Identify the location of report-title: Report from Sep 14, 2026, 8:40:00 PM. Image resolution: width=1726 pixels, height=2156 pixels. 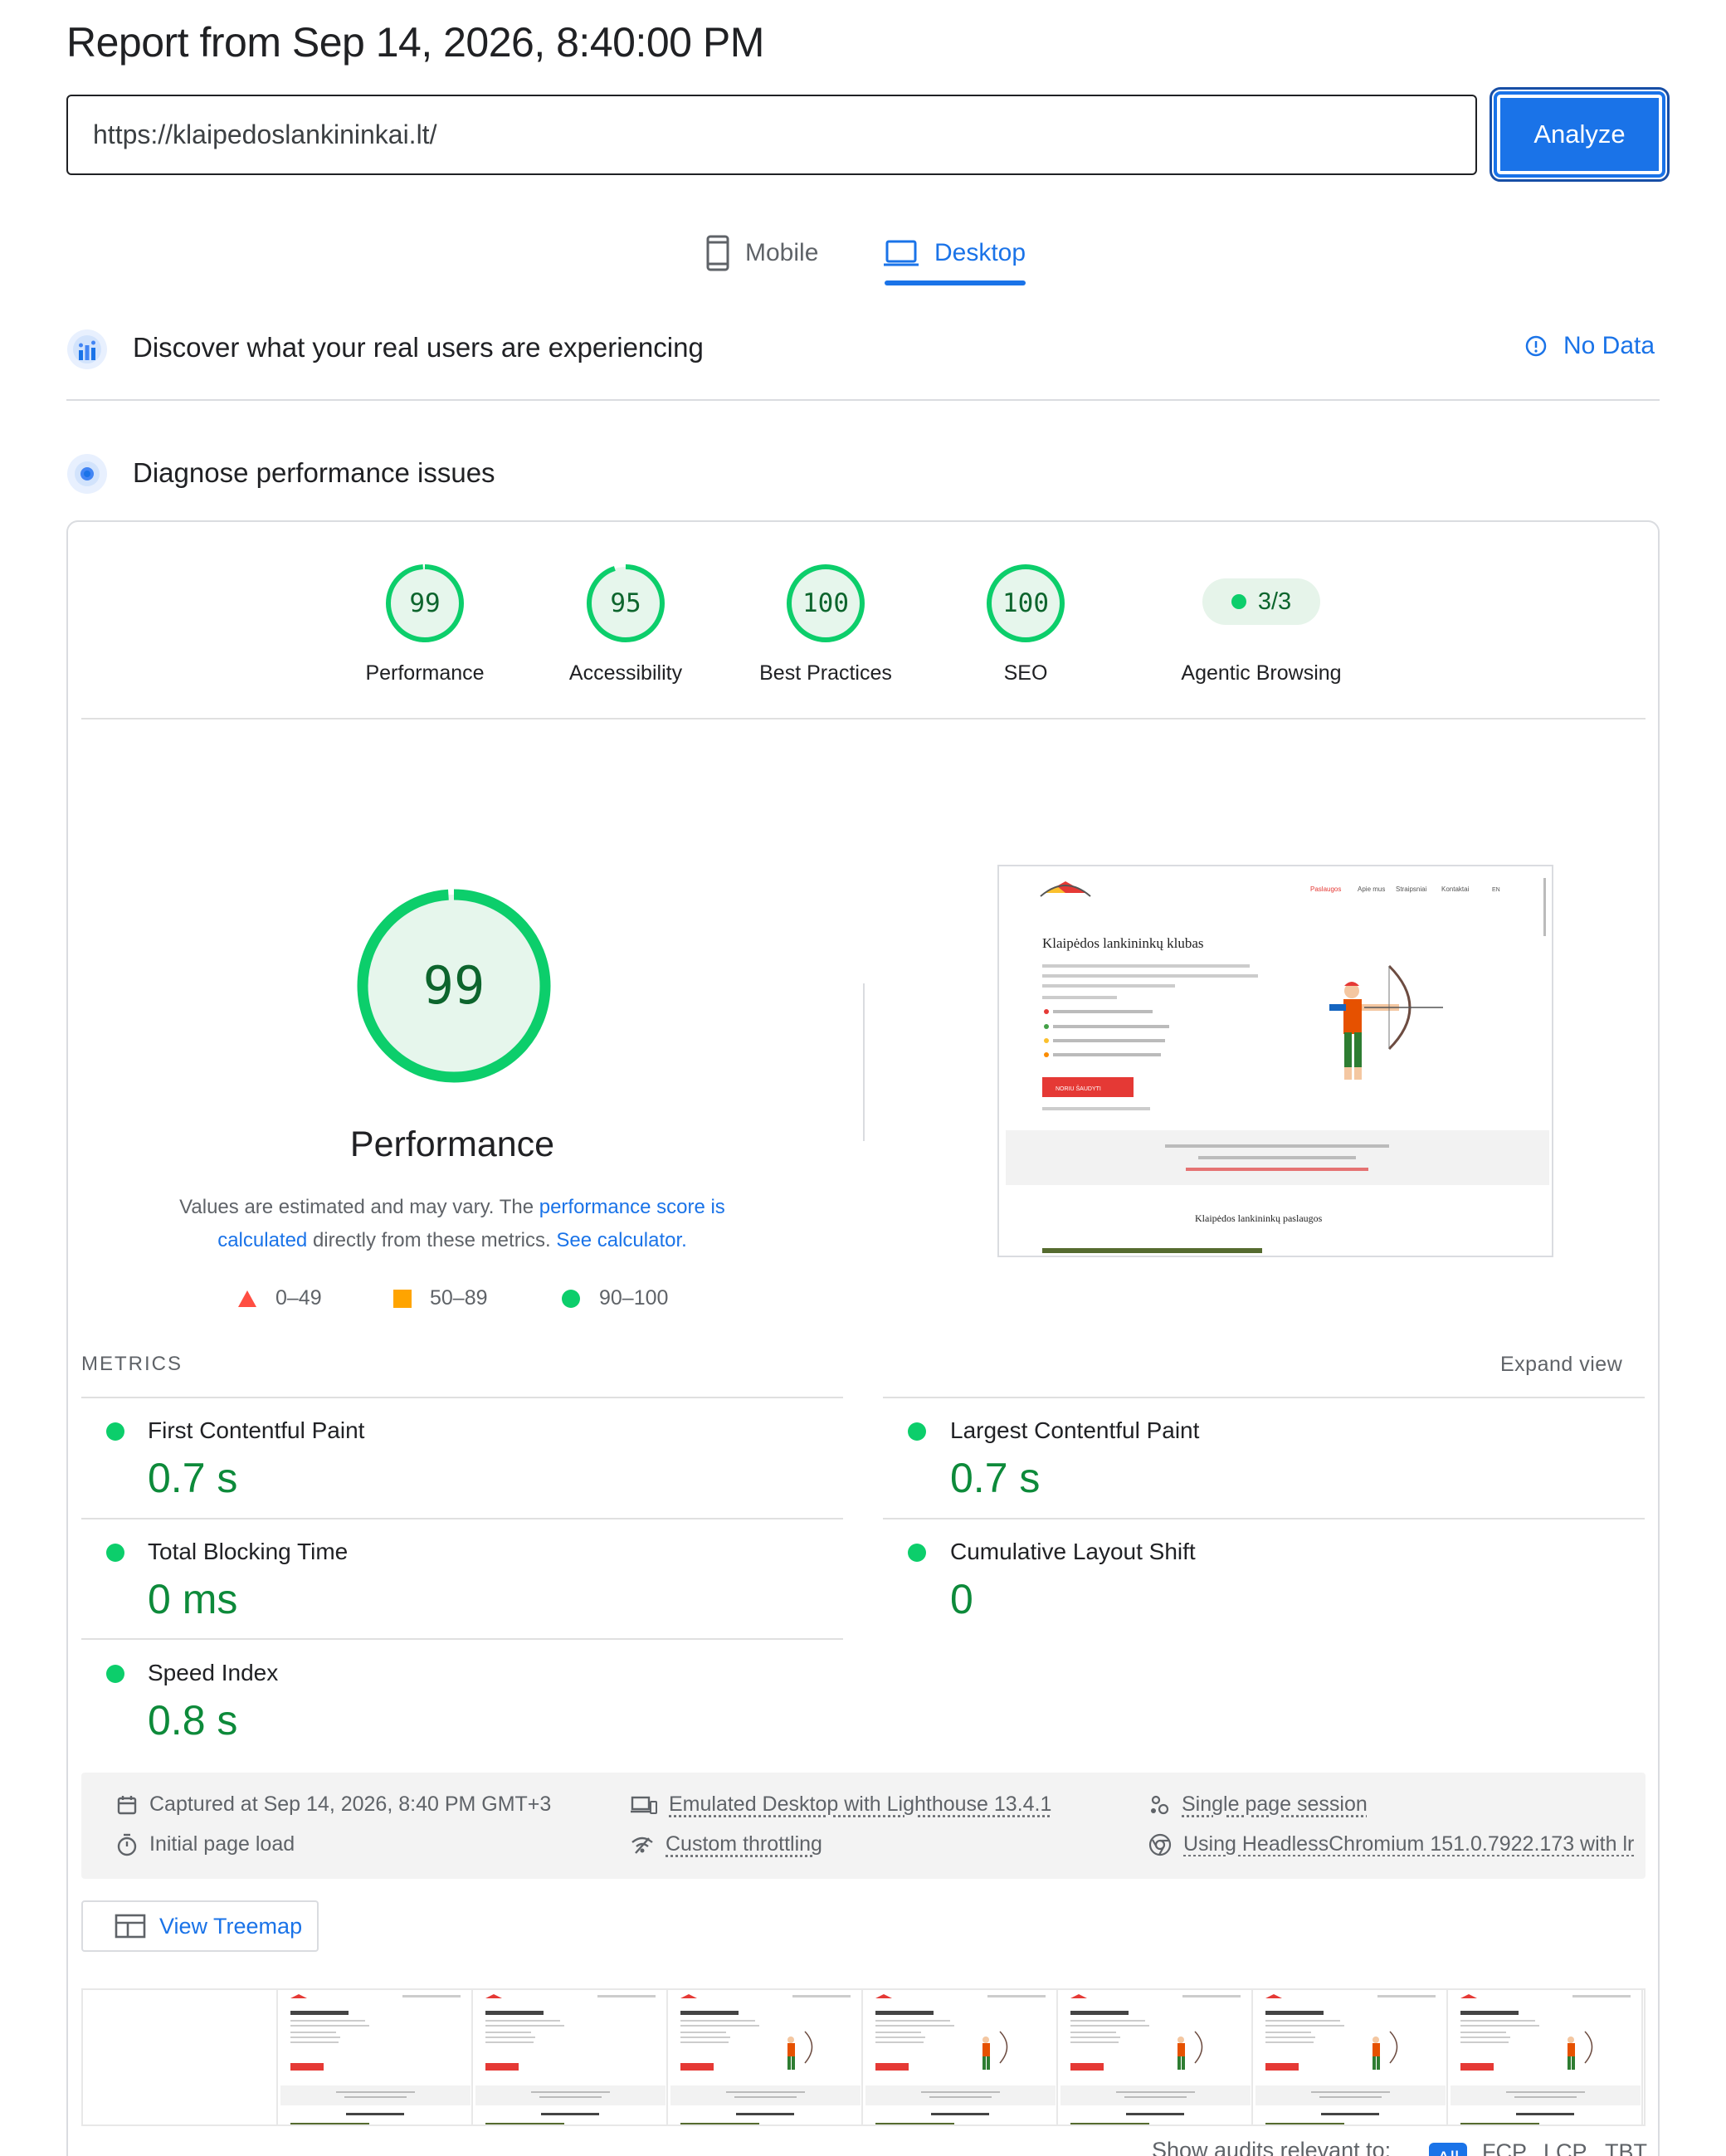
(415, 42).